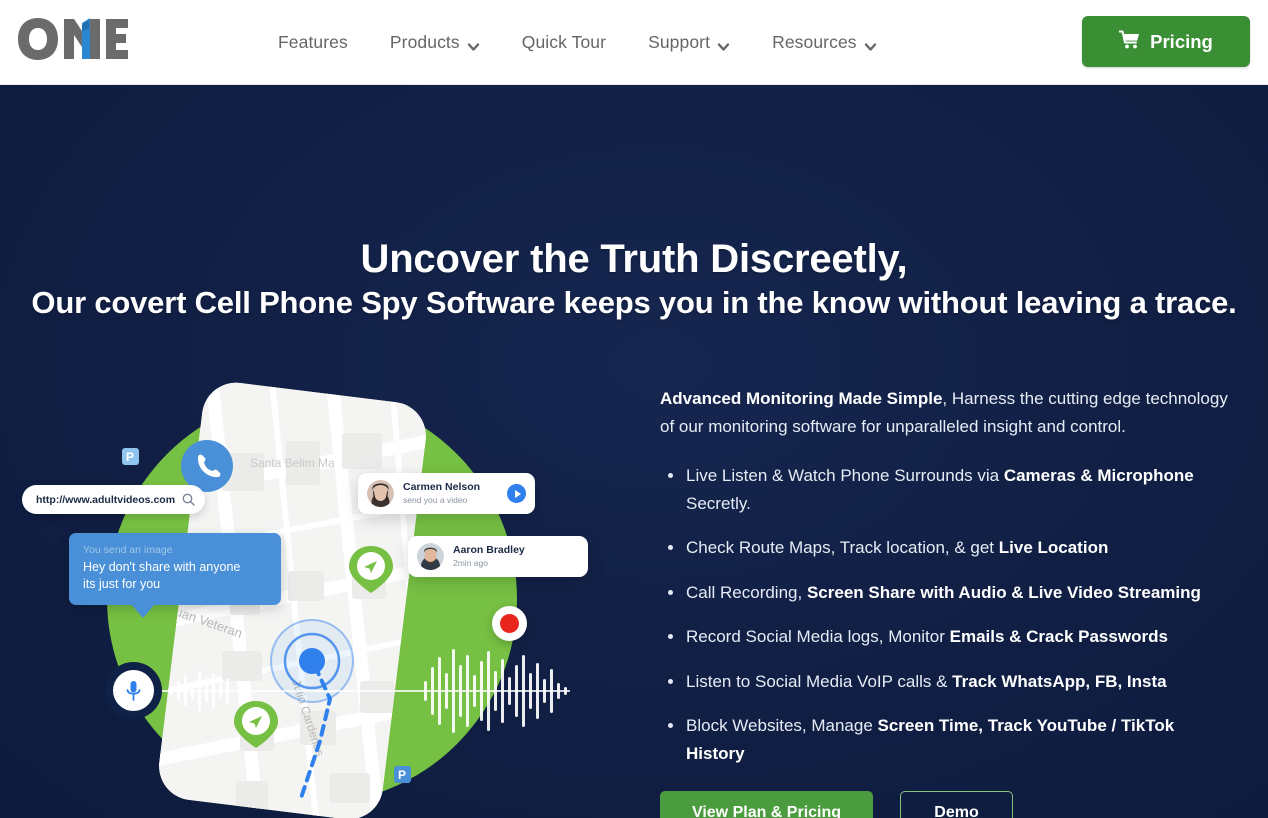 This screenshot has width=1268, height=818. I want to click on microphone-icon, so click(133, 690).